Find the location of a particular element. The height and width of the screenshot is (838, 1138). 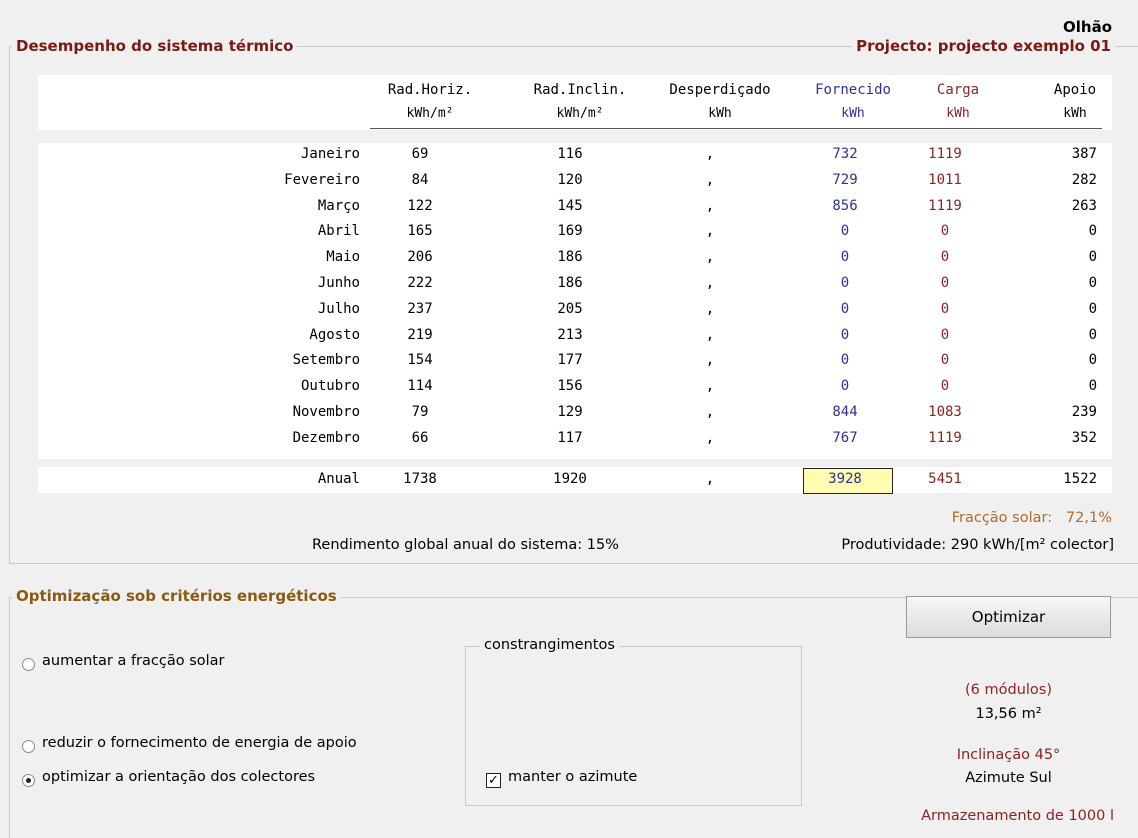

radio-optimize-orientation is located at coordinates (28, 780).